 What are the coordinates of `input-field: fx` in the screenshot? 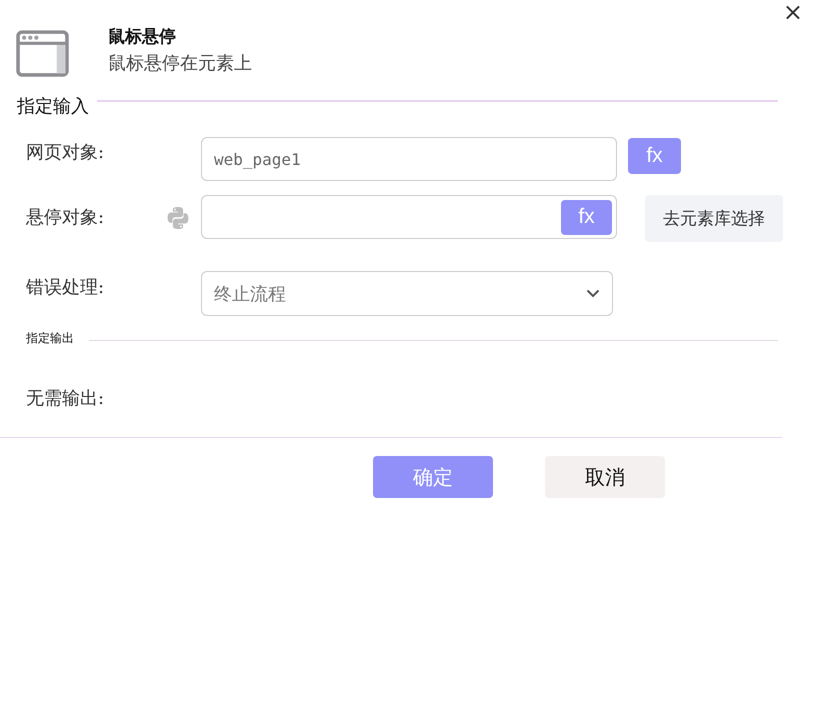 It's located at (409, 217).